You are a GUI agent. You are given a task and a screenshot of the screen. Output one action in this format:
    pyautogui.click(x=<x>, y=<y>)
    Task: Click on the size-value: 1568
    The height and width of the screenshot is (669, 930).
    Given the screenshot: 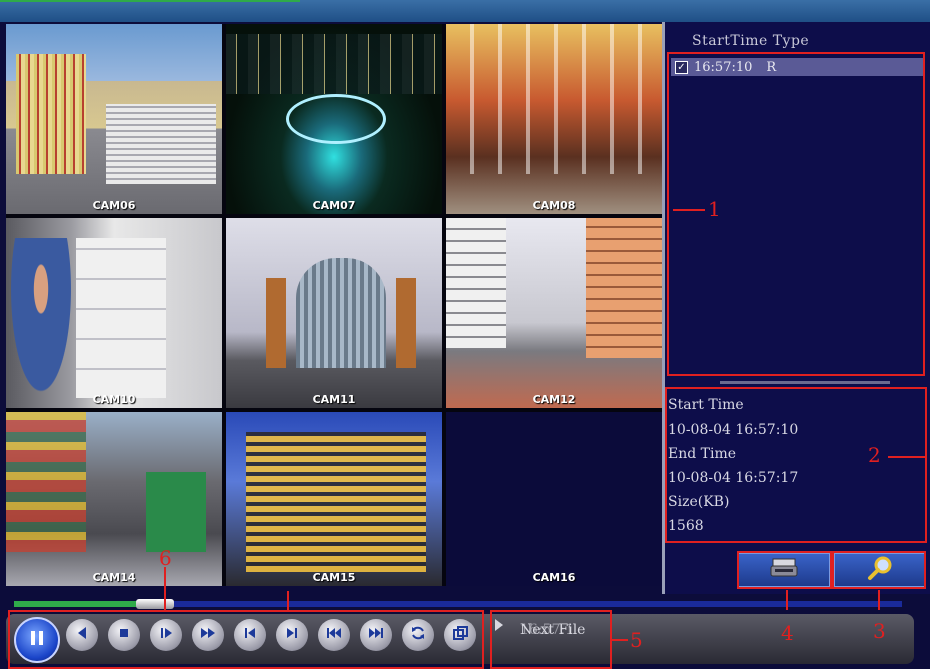 What is the action you would take?
    pyautogui.click(x=686, y=526)
    